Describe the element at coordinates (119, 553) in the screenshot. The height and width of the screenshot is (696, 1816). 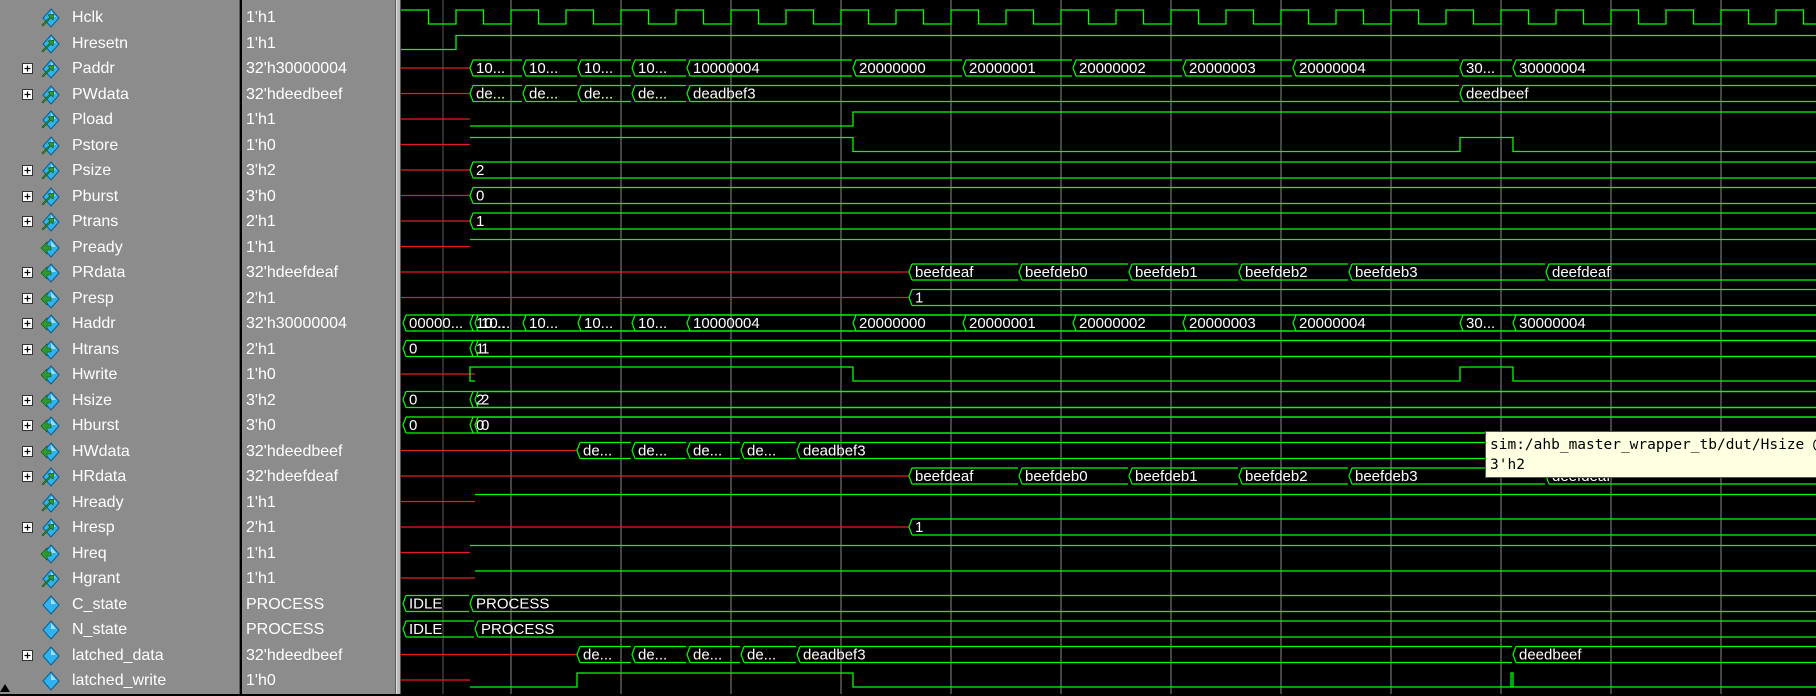
I see `signal-row-hreq: Hreq` at that location.